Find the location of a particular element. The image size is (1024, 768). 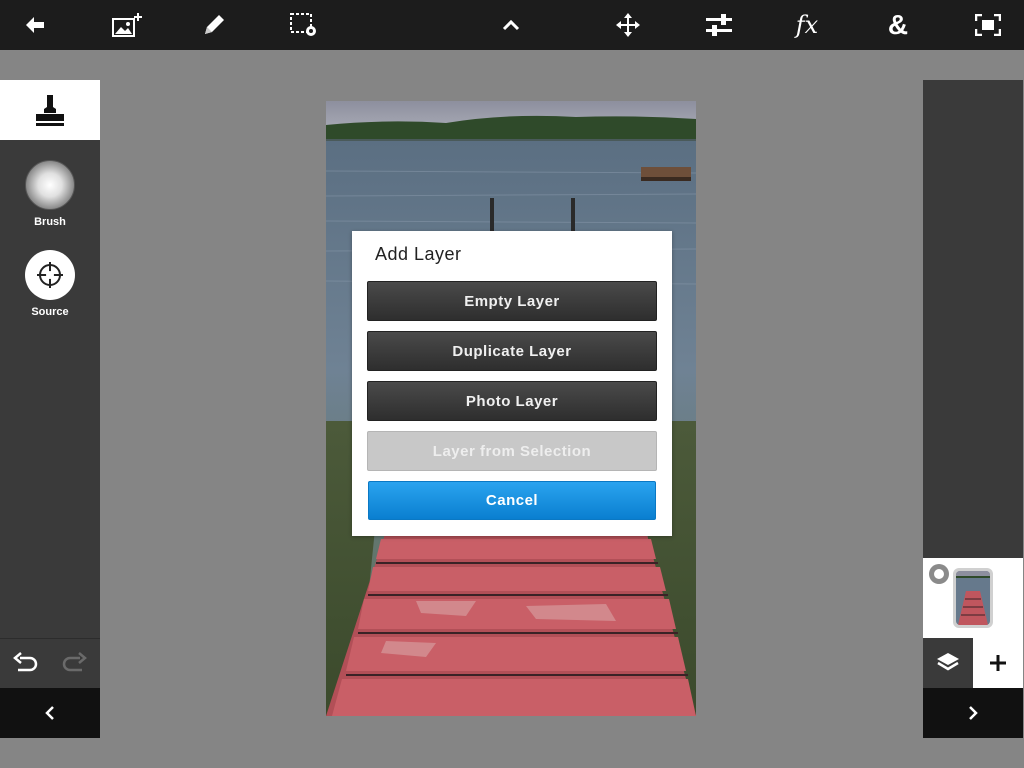

collapse-left-panel-button is located at coordinates (50, 713).